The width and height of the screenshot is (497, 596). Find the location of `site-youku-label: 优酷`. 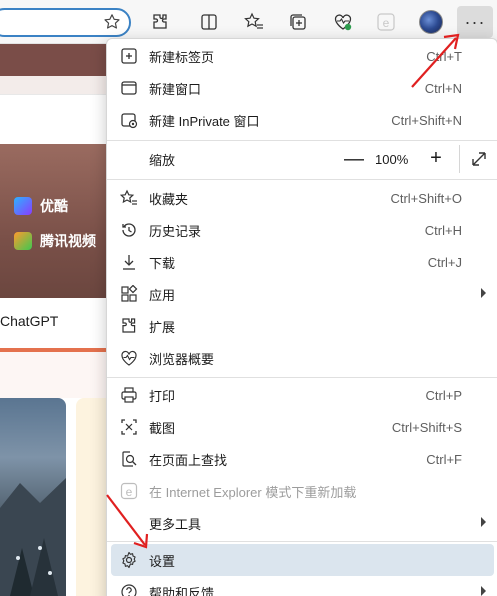

site-youku-label: 优酷 is located at coordinates (54, 206).